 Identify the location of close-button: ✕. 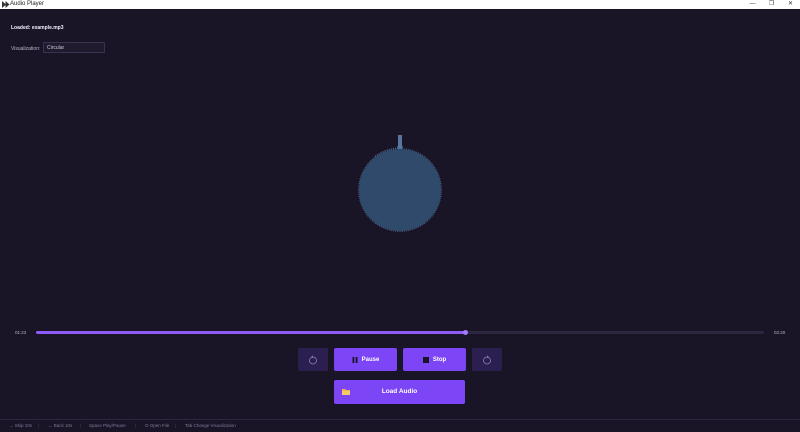
(790, 4).